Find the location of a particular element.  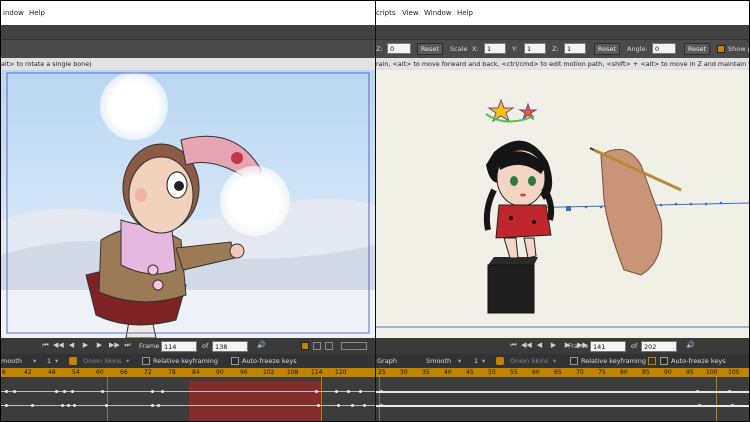

menu-scripts: cripts is located at coordinates (386, 13).